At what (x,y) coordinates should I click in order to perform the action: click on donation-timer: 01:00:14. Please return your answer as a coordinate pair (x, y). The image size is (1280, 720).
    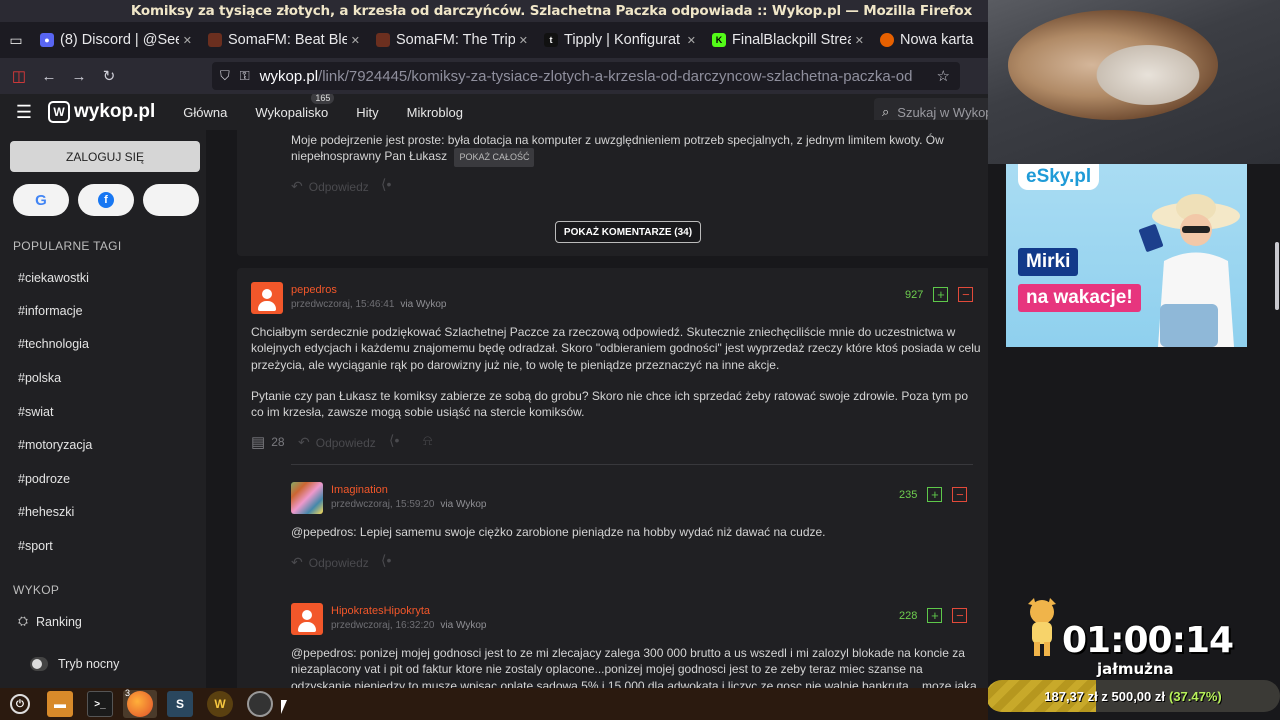
    Looking at the image, I should click on (1148, 640).